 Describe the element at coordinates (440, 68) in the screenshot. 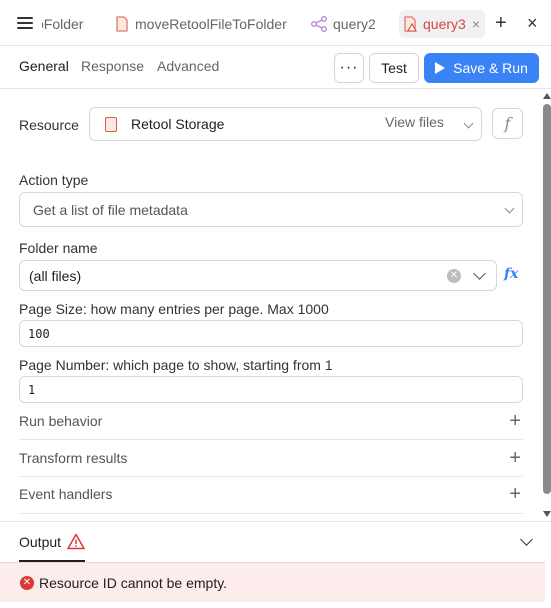

I see `play-icon` at that location.